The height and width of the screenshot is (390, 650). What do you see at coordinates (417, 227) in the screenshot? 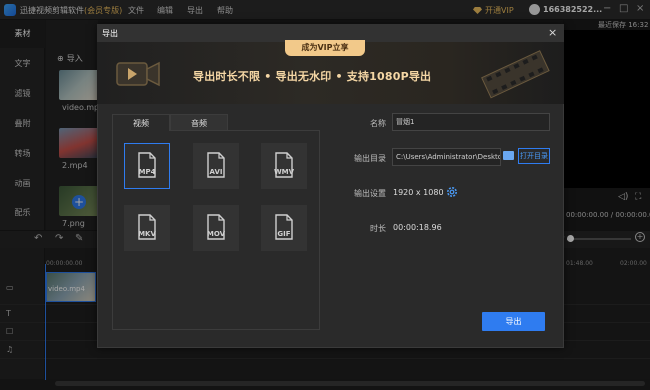
I see `duration-value: 00:00:18.96` at bounding box center [417, 227].